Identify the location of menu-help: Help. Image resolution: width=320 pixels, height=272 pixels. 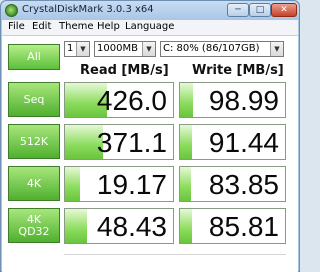
(108, 26).